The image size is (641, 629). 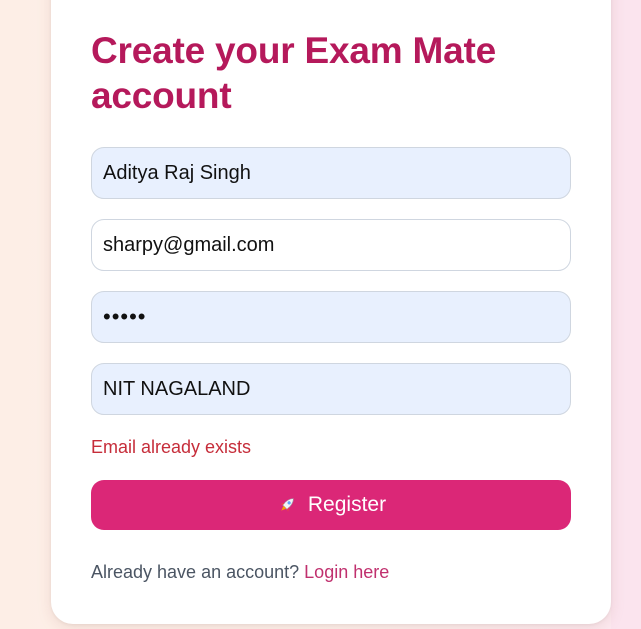 What do you see at coordinates (287, 505) in the screenshot?
I see `rocket-icon` at bounding box center [287, 505].